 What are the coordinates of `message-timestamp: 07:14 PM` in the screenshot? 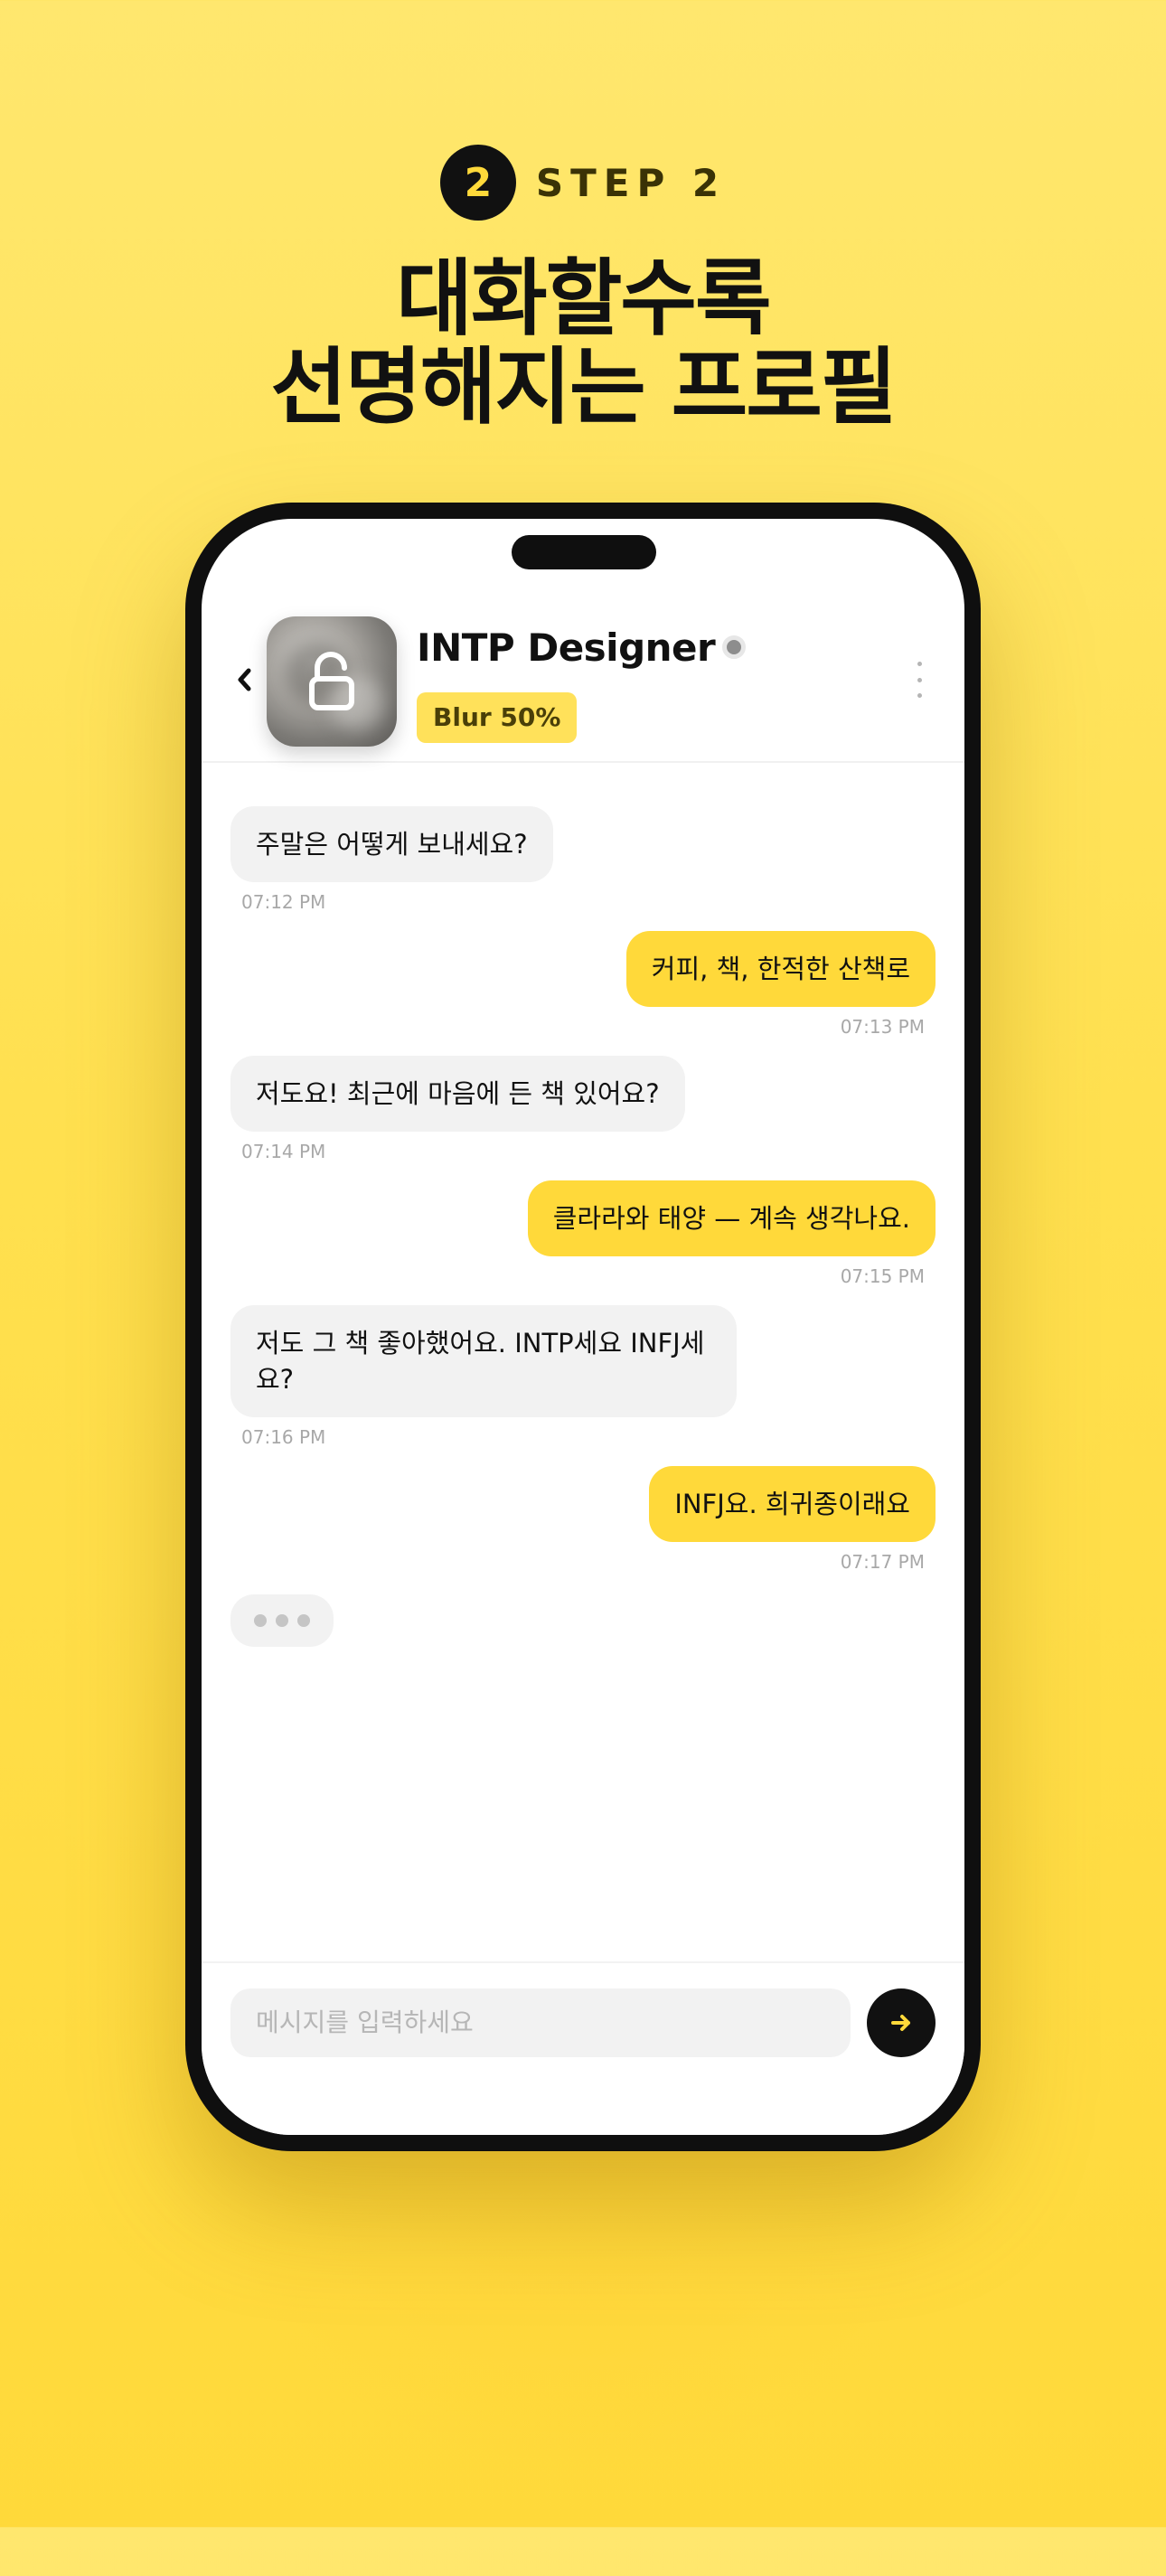 It's located at (283, 1152).